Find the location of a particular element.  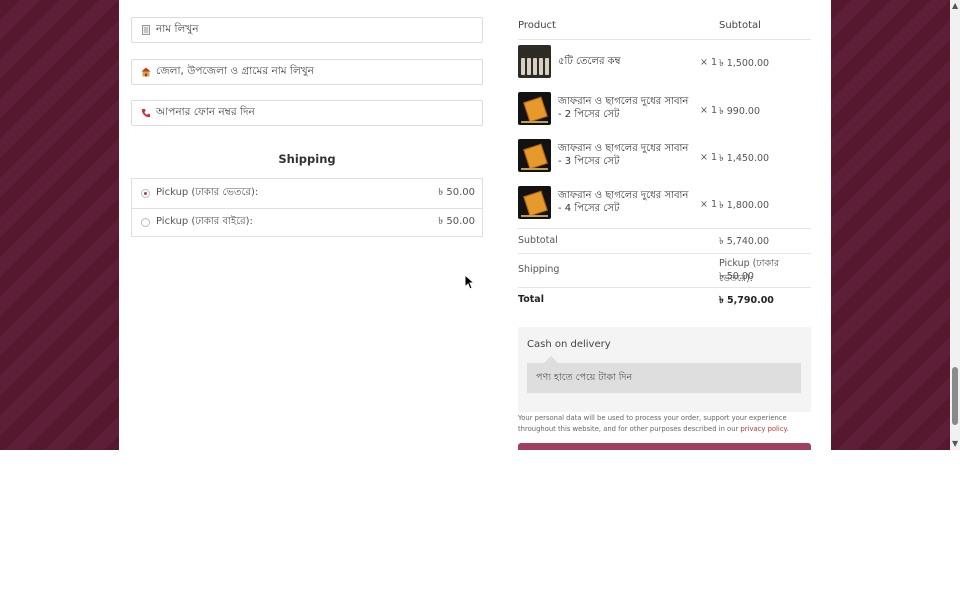

subtotal-value: ৳ 5,740.00 is located at coordinates (744, 241).